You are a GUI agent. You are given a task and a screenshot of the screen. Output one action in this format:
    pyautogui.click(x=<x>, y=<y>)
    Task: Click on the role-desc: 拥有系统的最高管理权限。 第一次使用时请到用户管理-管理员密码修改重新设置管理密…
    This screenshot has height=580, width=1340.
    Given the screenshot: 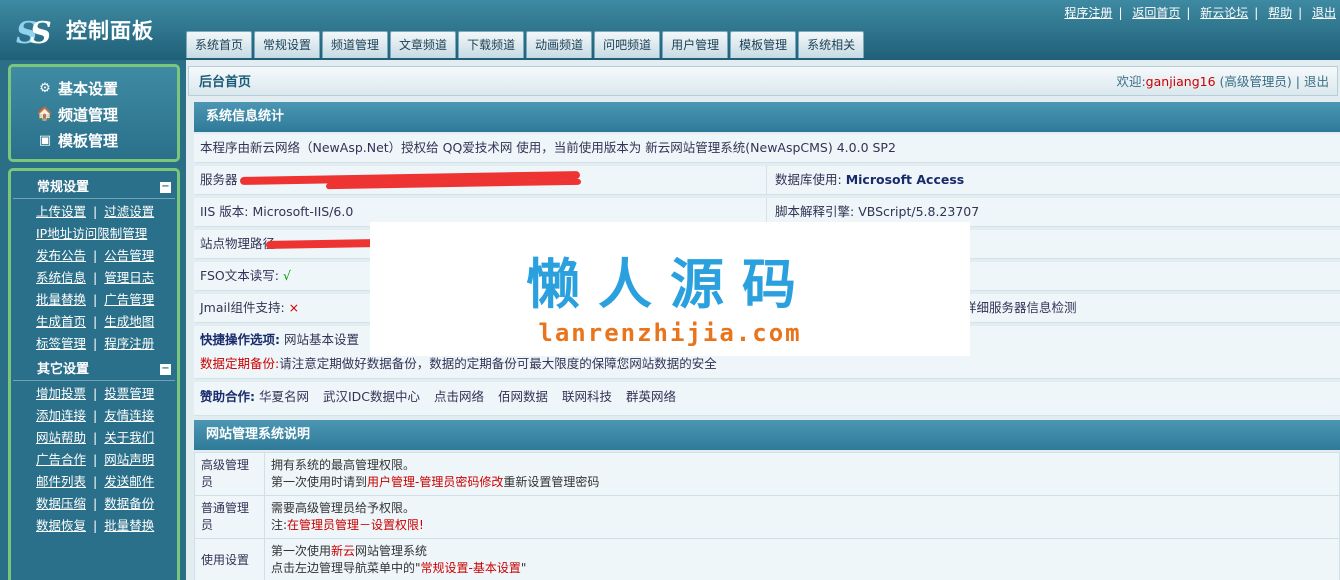 What is the action you would take?
    pyautogui.click(x=802, y=474)
    